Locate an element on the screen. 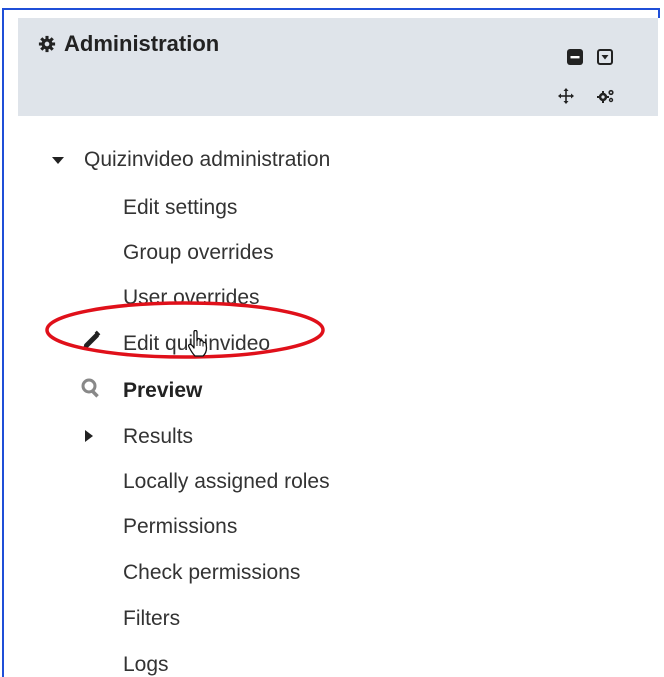  menu-item-label: Filters is located at coordinates (152, 618).